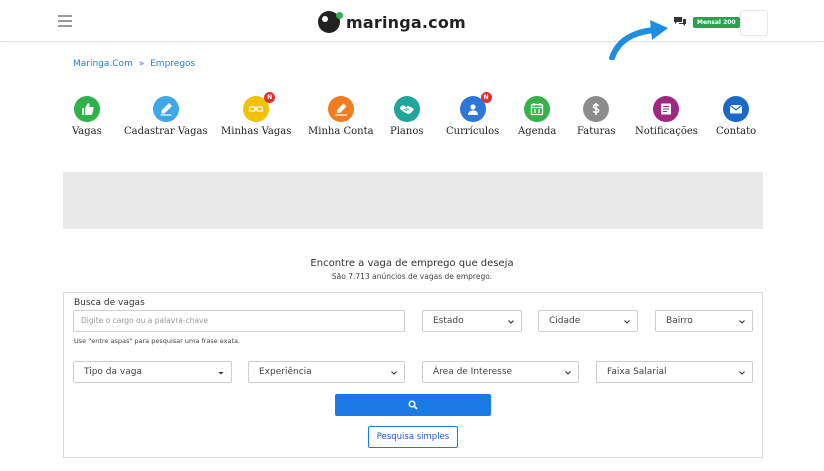  What do you see at coordinates (87, 131) in the screenshot?
I see `menu-label: Vagas` at bounding box center [87, 131].